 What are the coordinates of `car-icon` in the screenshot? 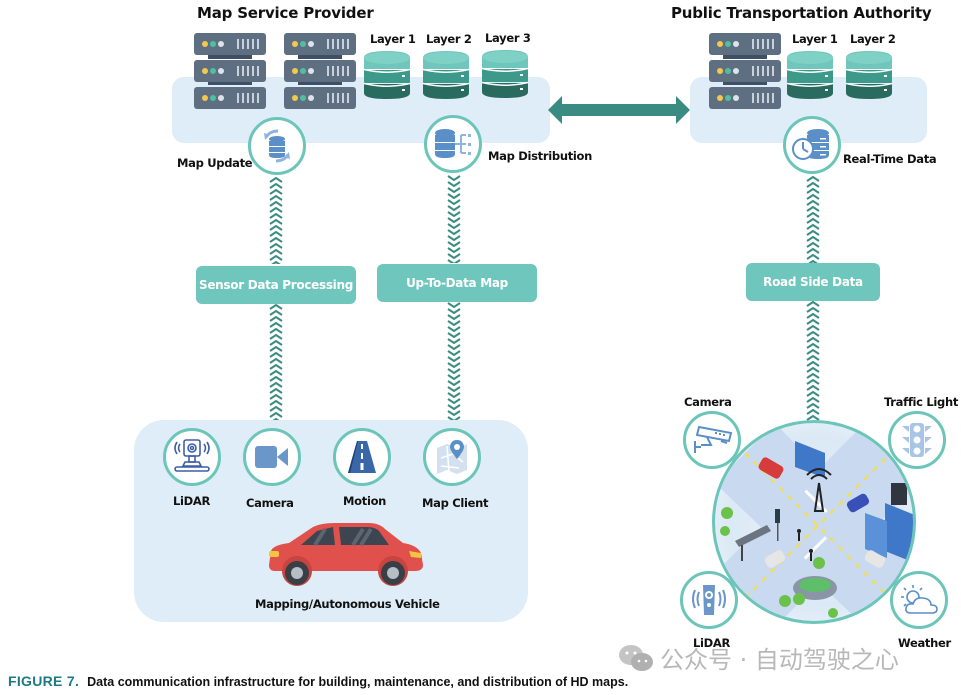 It's located at (346, 554).